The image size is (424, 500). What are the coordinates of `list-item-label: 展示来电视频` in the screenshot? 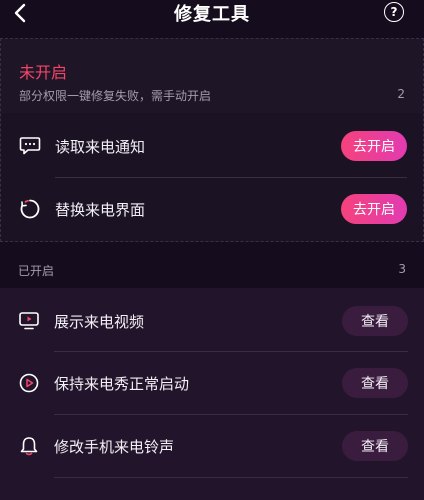 It's located at (99, 321).